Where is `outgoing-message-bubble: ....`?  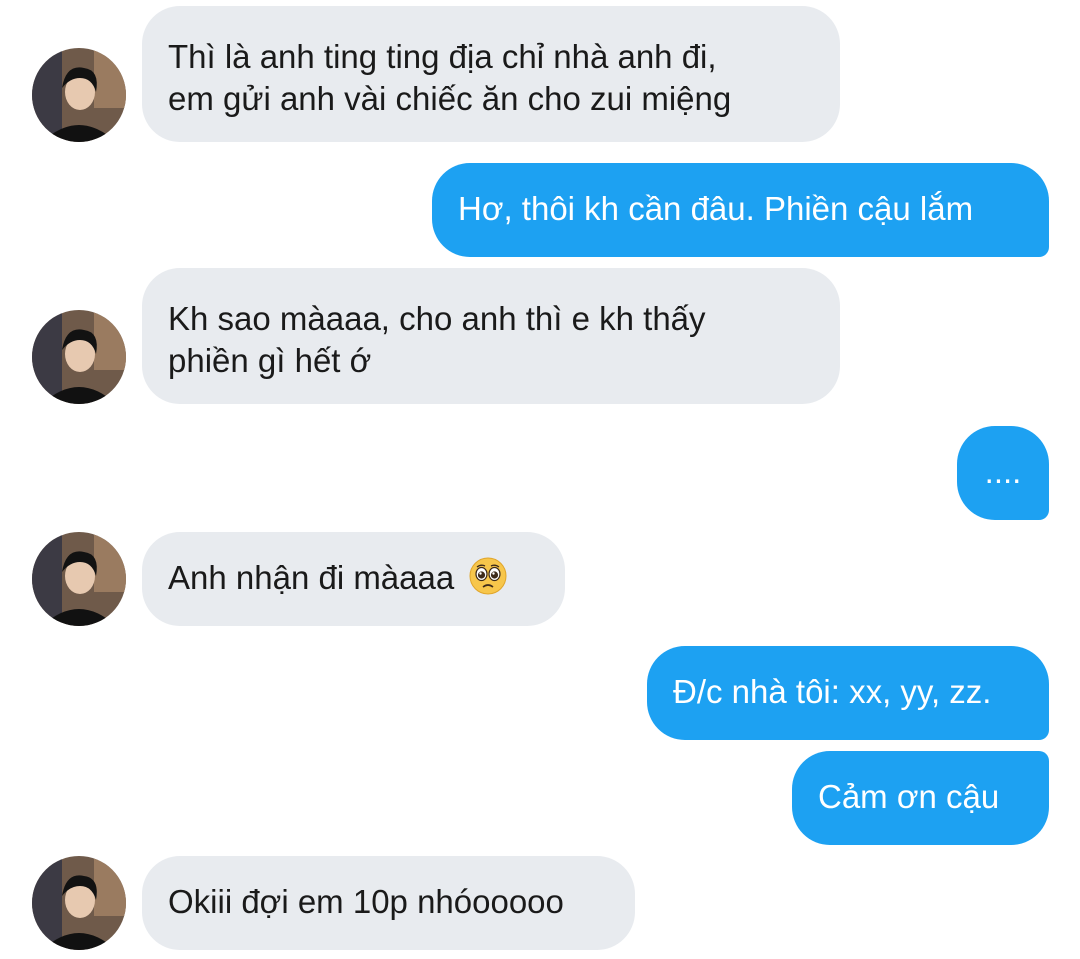 outgoing-message-bubble: .... is located at coordinates (1003, 473).